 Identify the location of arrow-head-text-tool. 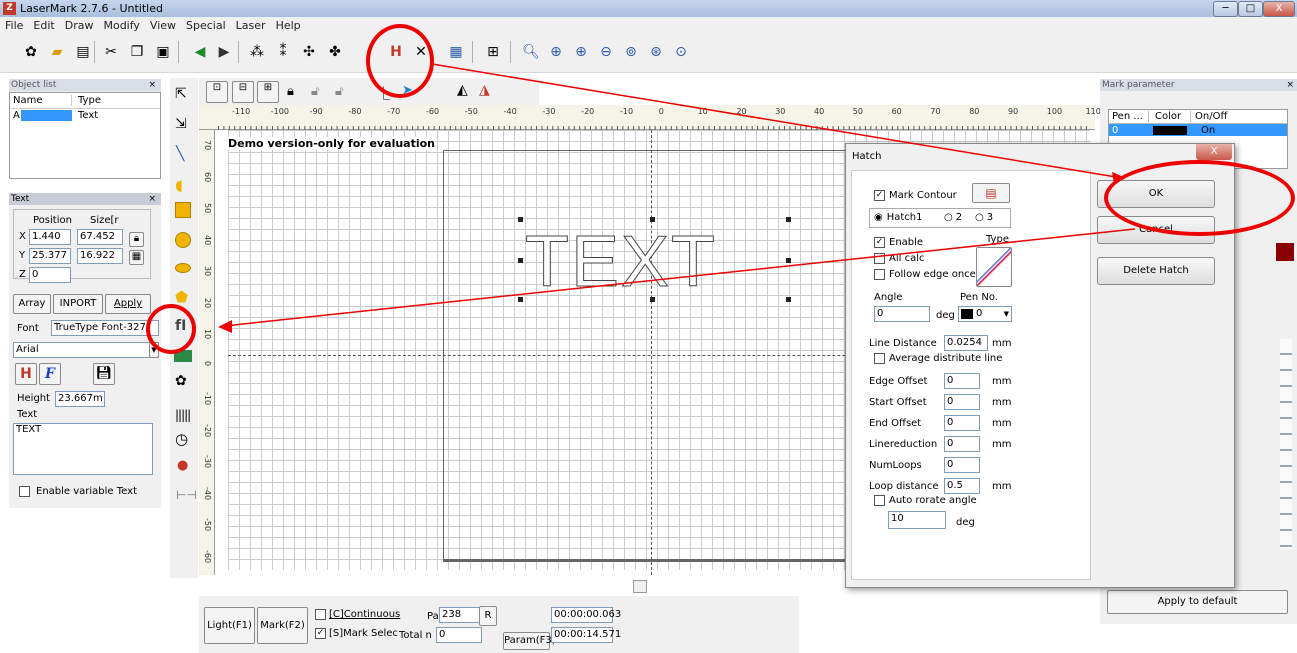
(225, 326).